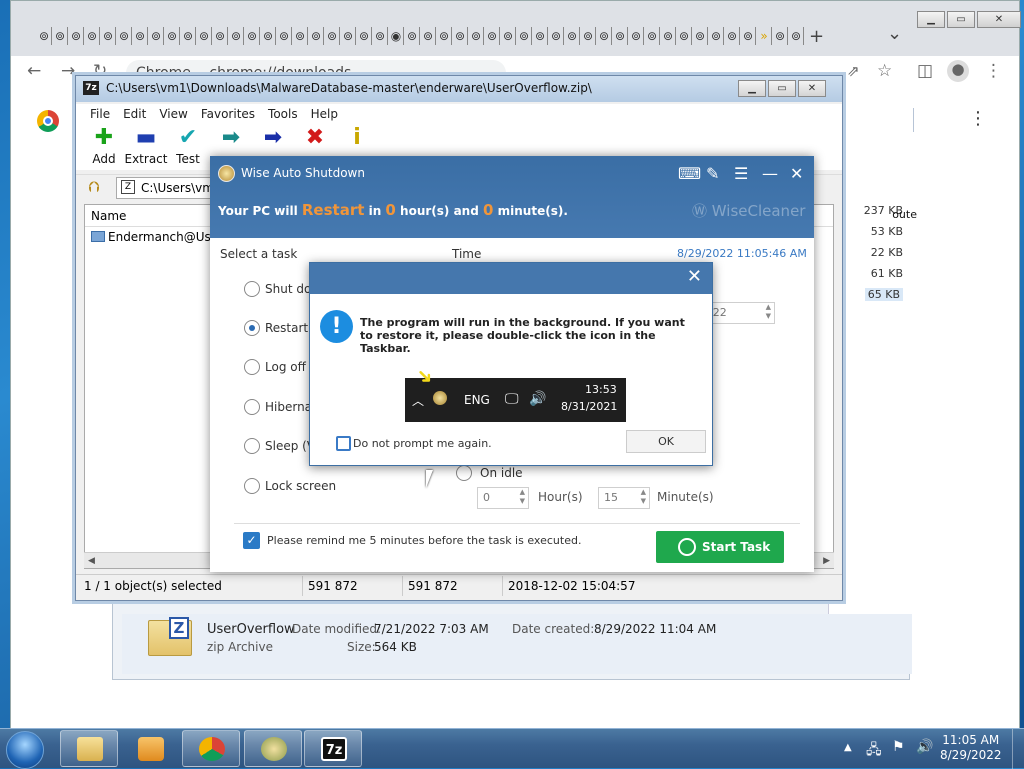  Describe the element at coordinates (146, 145) in the screenshot. I see `extract-button: ▬ Extract` at that location.